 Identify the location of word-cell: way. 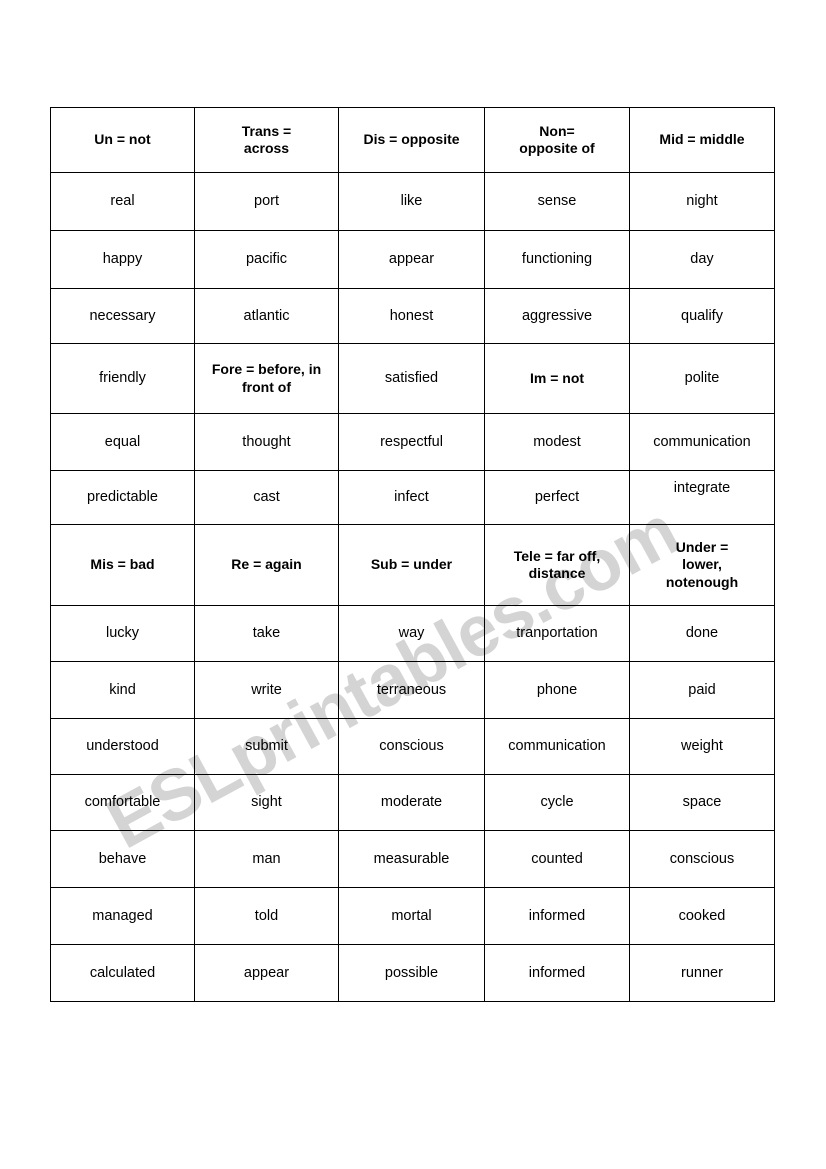
(411, 633).